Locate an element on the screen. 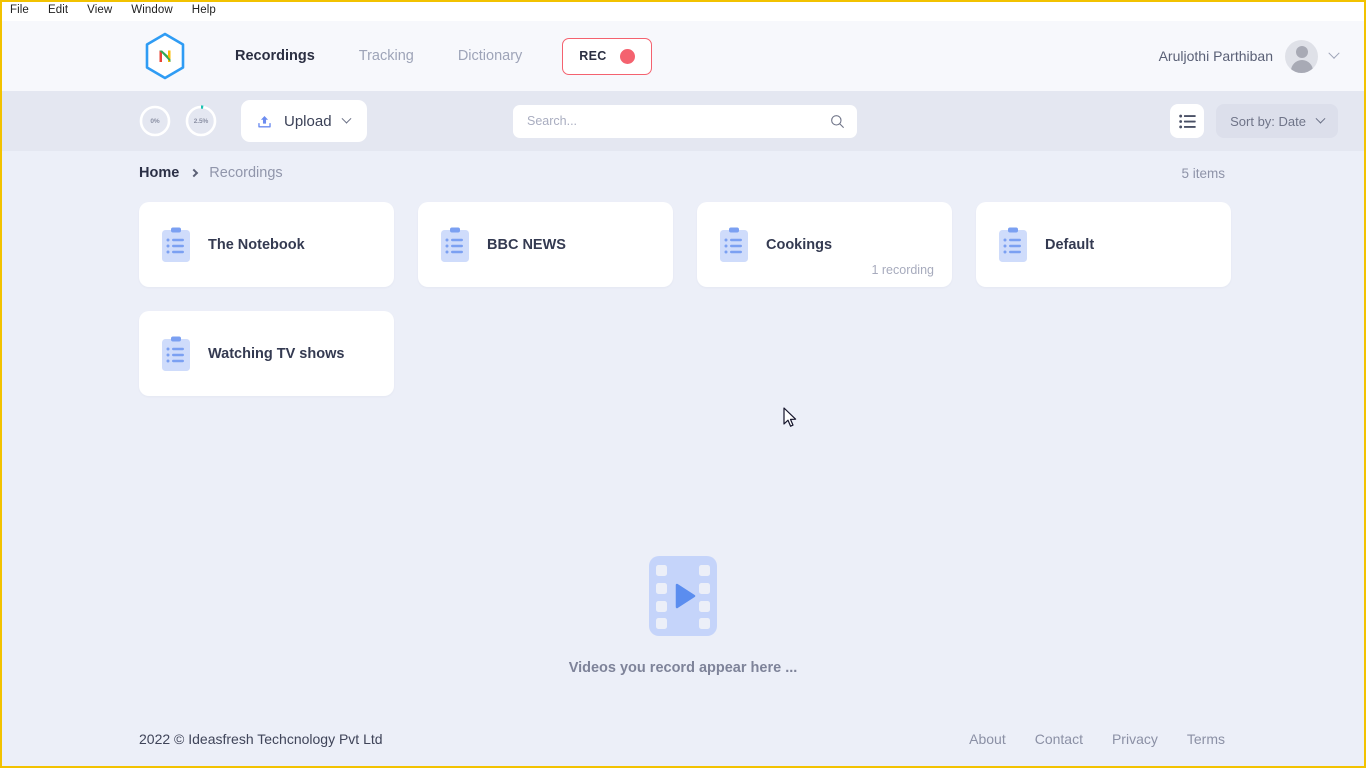 This screenshot has height=768, width=1366. footer-link-about: About is located at coordinates (987, 739).